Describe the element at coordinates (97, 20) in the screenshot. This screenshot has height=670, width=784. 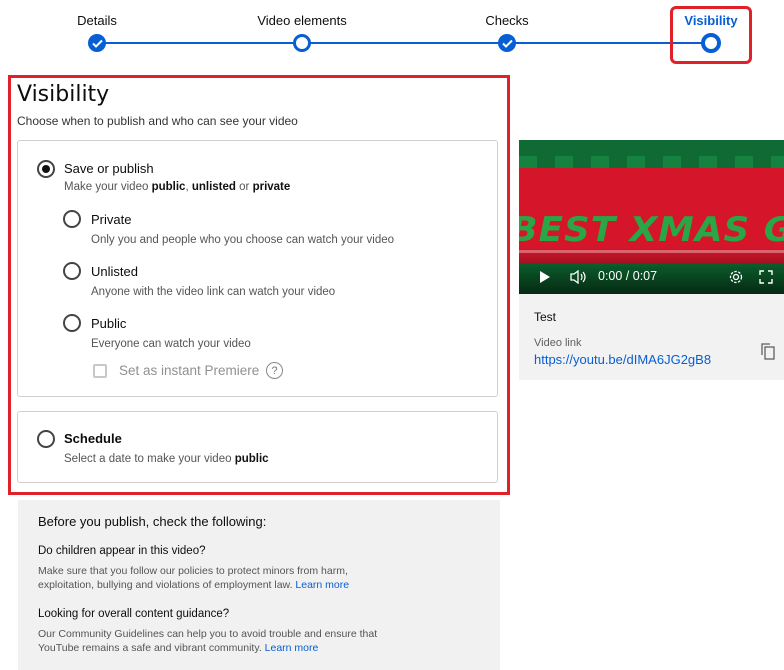
I see `step-details-label: Details` at that location.